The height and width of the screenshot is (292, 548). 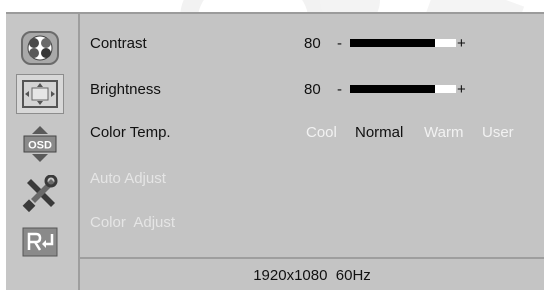 I want to click on color-wheel-icon, so click(x=40, y=48).